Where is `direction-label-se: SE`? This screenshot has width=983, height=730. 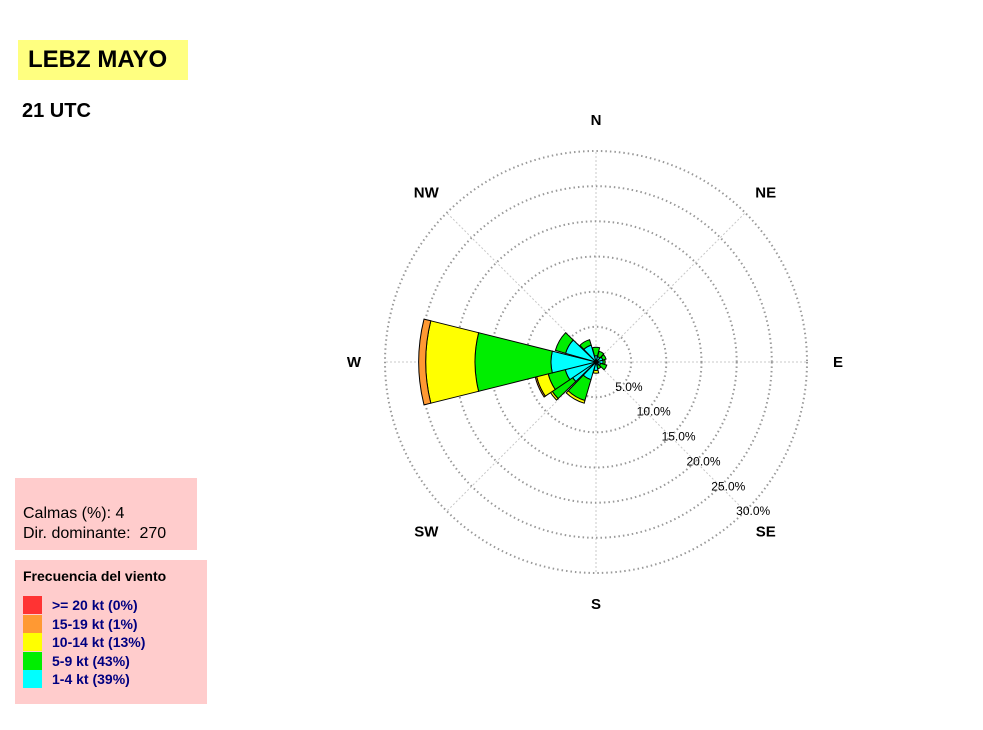 direction-label-se: SE is located at coordinates (766, 532).